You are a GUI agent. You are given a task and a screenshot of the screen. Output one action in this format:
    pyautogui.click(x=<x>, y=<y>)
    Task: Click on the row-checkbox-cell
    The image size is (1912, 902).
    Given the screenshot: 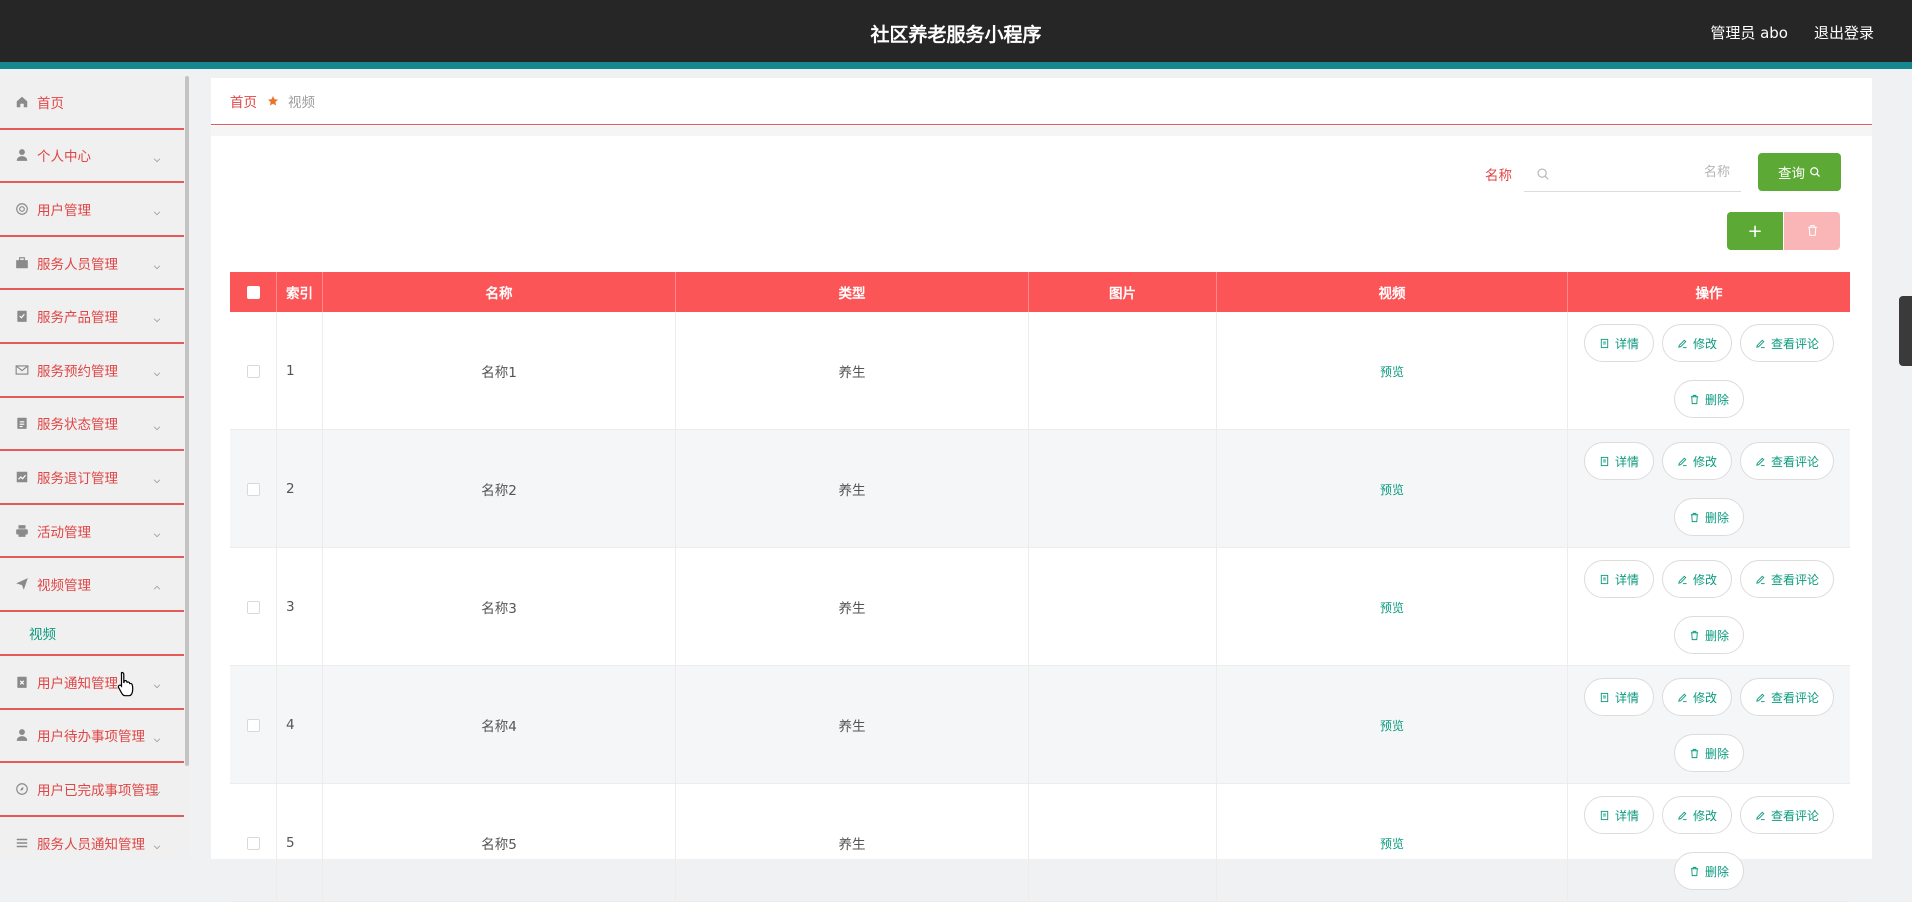 What is the action you would take?
    pyautogui.click(x=253, y=607)
    